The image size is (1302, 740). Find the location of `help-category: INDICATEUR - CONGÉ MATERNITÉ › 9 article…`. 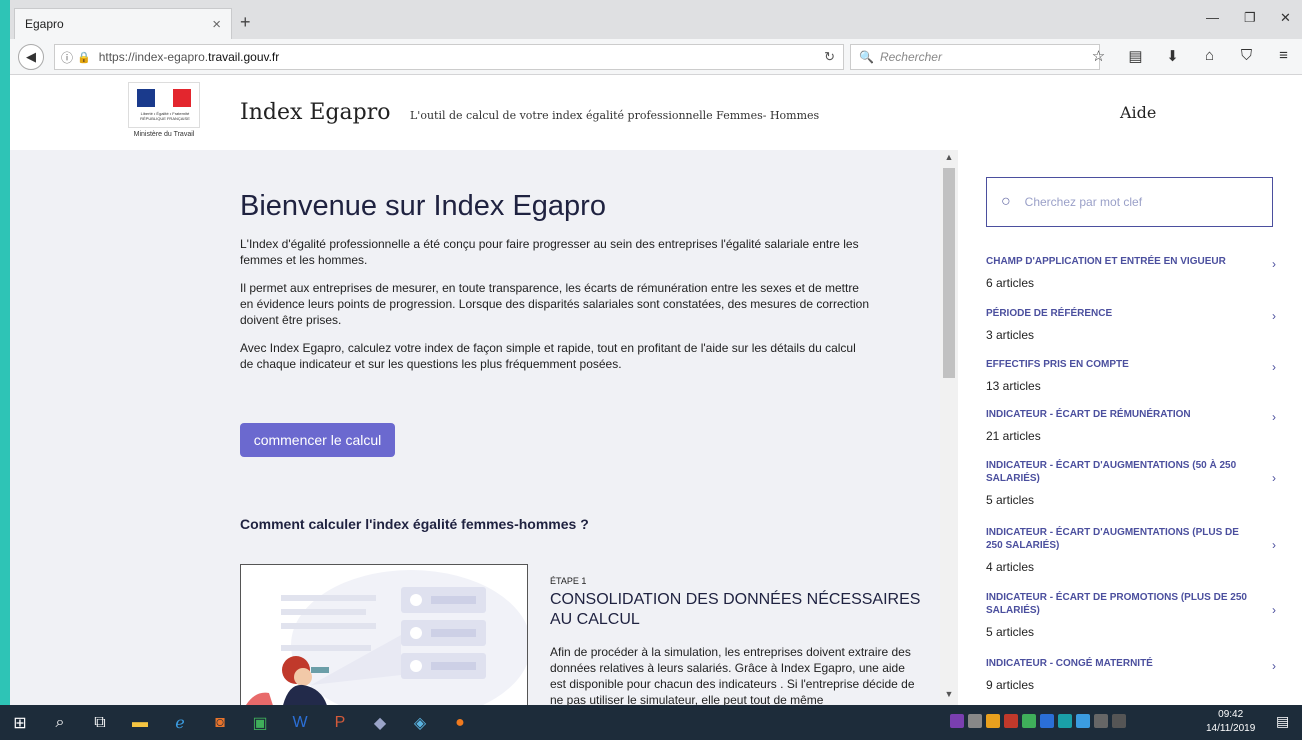

help-category: INDICATEUR - CONGÉ MATERNITÉ › 9 article… is located at coordinates (1136, 674).